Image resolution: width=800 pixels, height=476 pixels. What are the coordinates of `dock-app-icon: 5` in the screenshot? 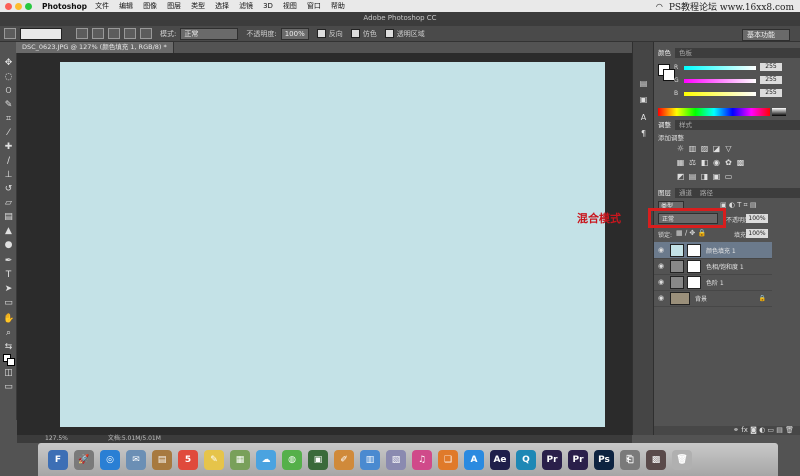 It's located at (188, 459).